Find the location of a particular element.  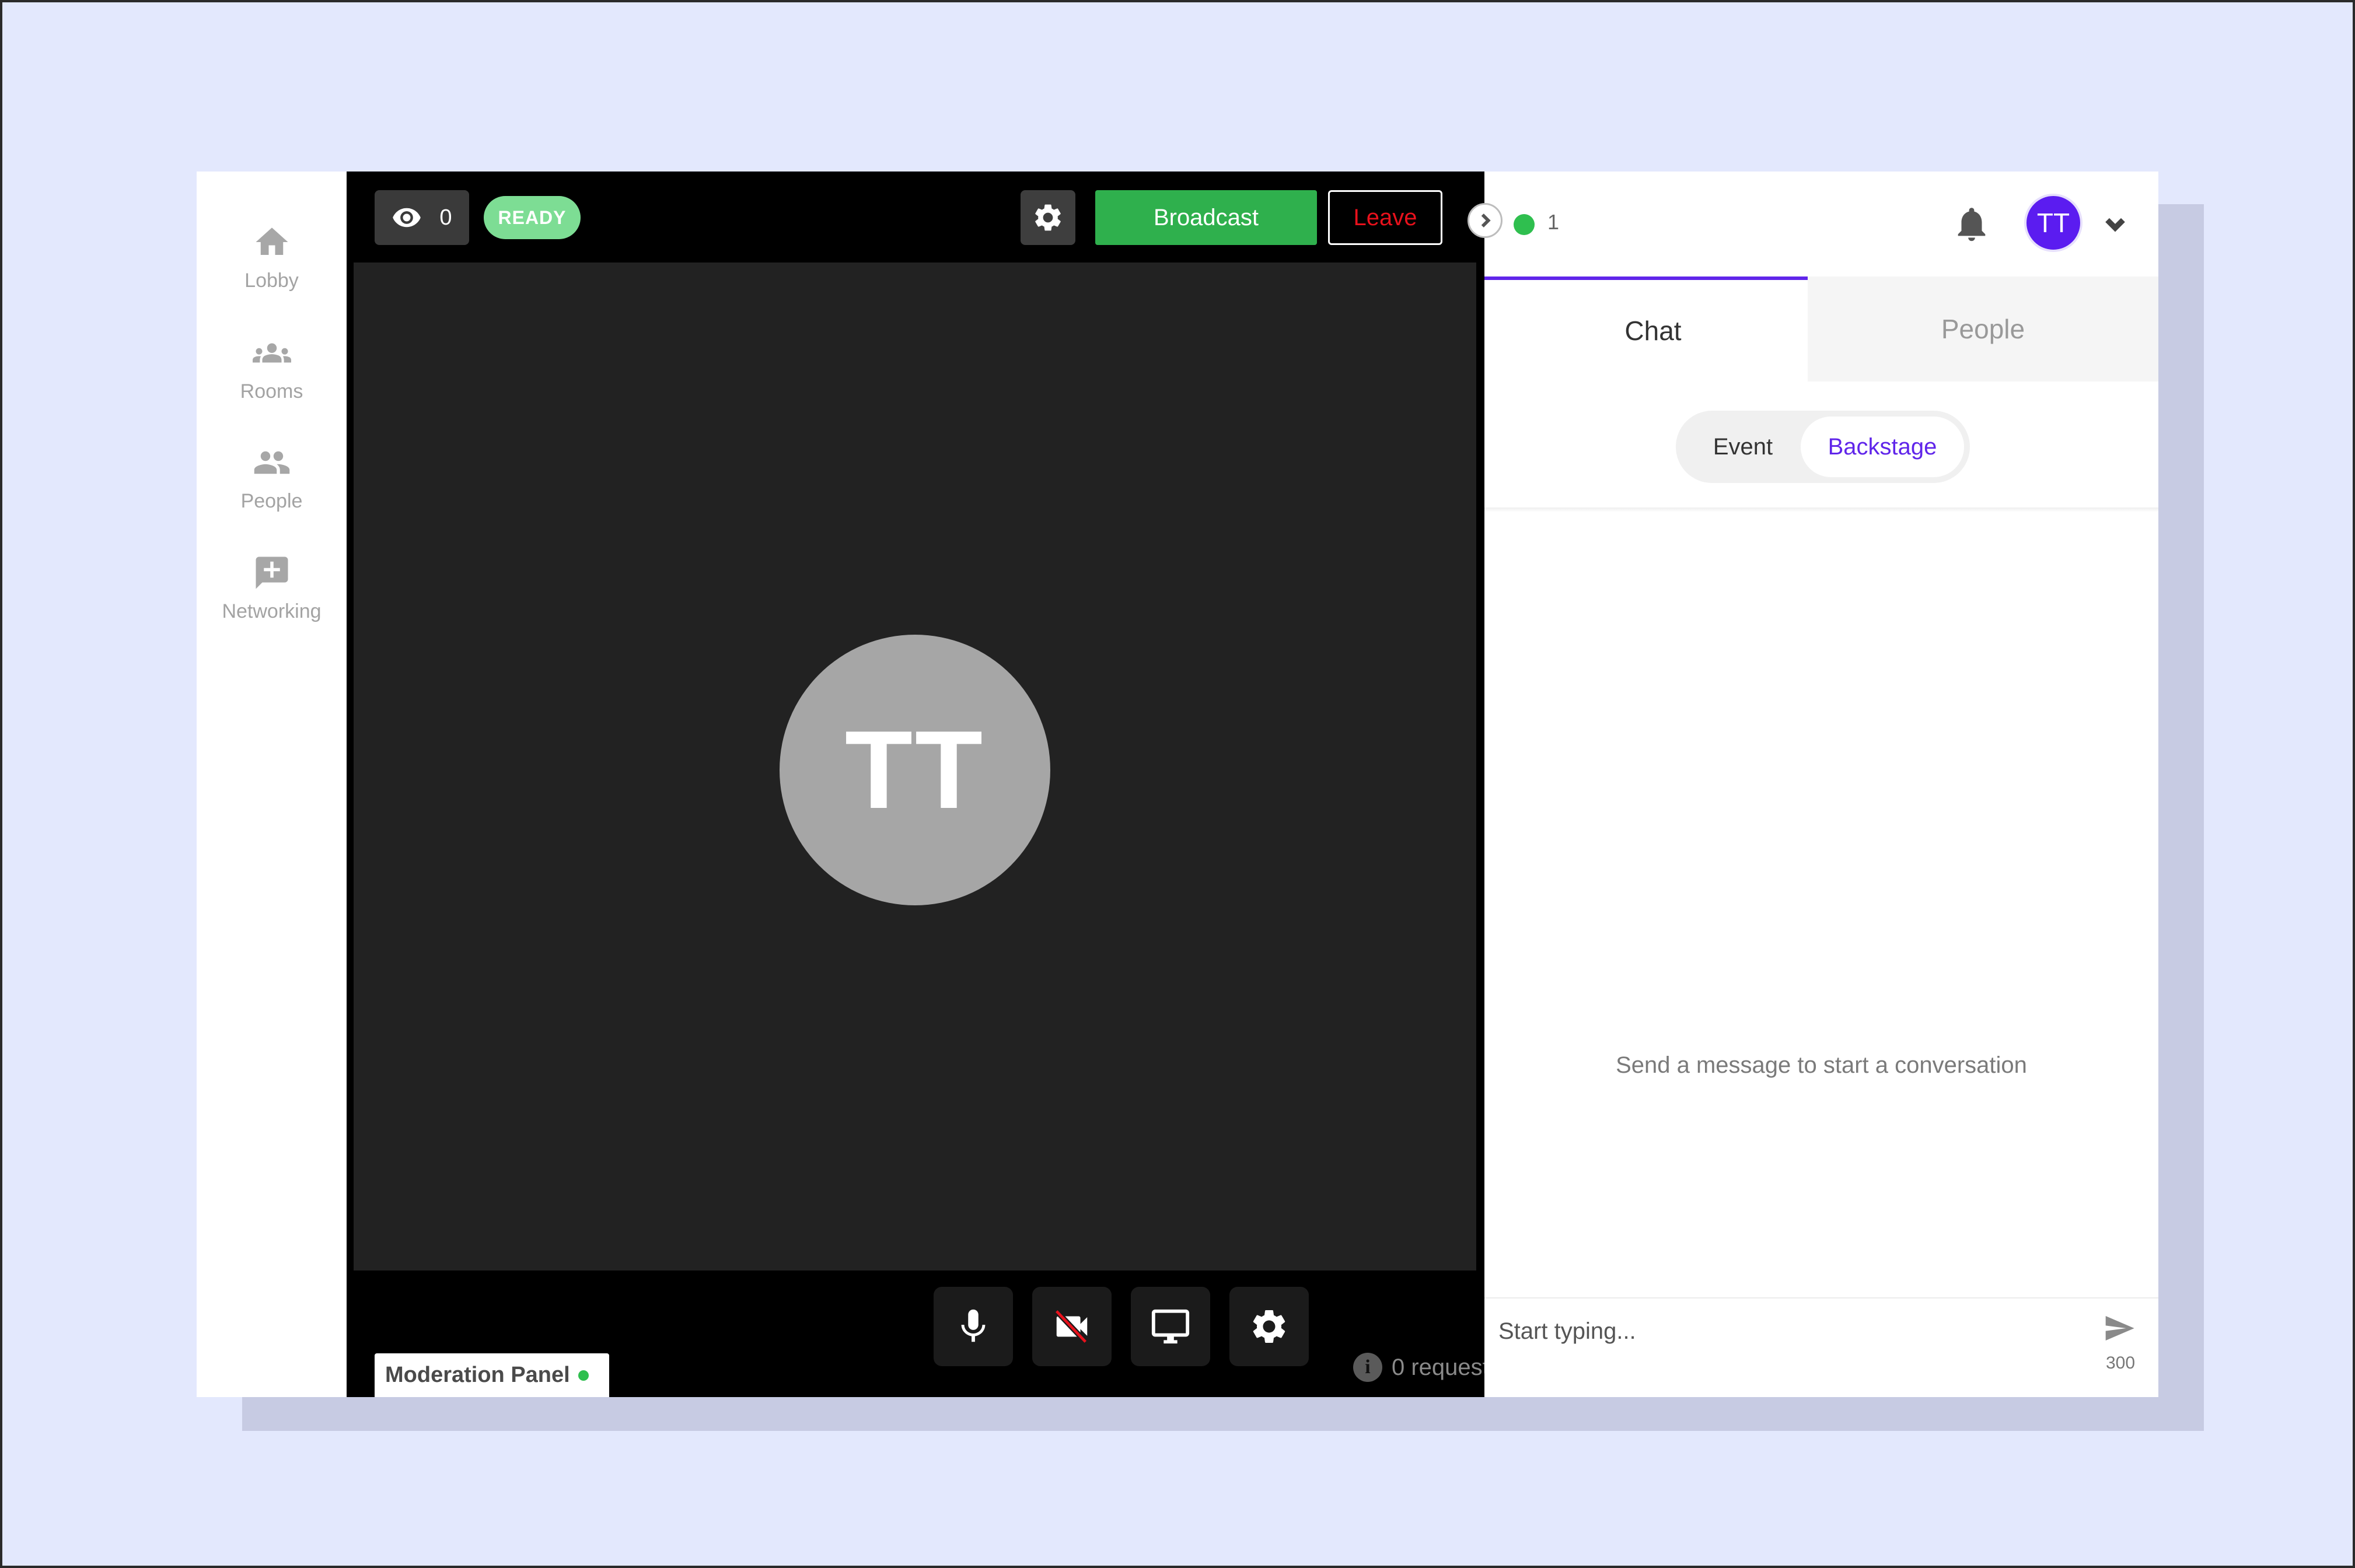

moderation-panel-label: Moderation Panel is located at coordinates (477, 1375).